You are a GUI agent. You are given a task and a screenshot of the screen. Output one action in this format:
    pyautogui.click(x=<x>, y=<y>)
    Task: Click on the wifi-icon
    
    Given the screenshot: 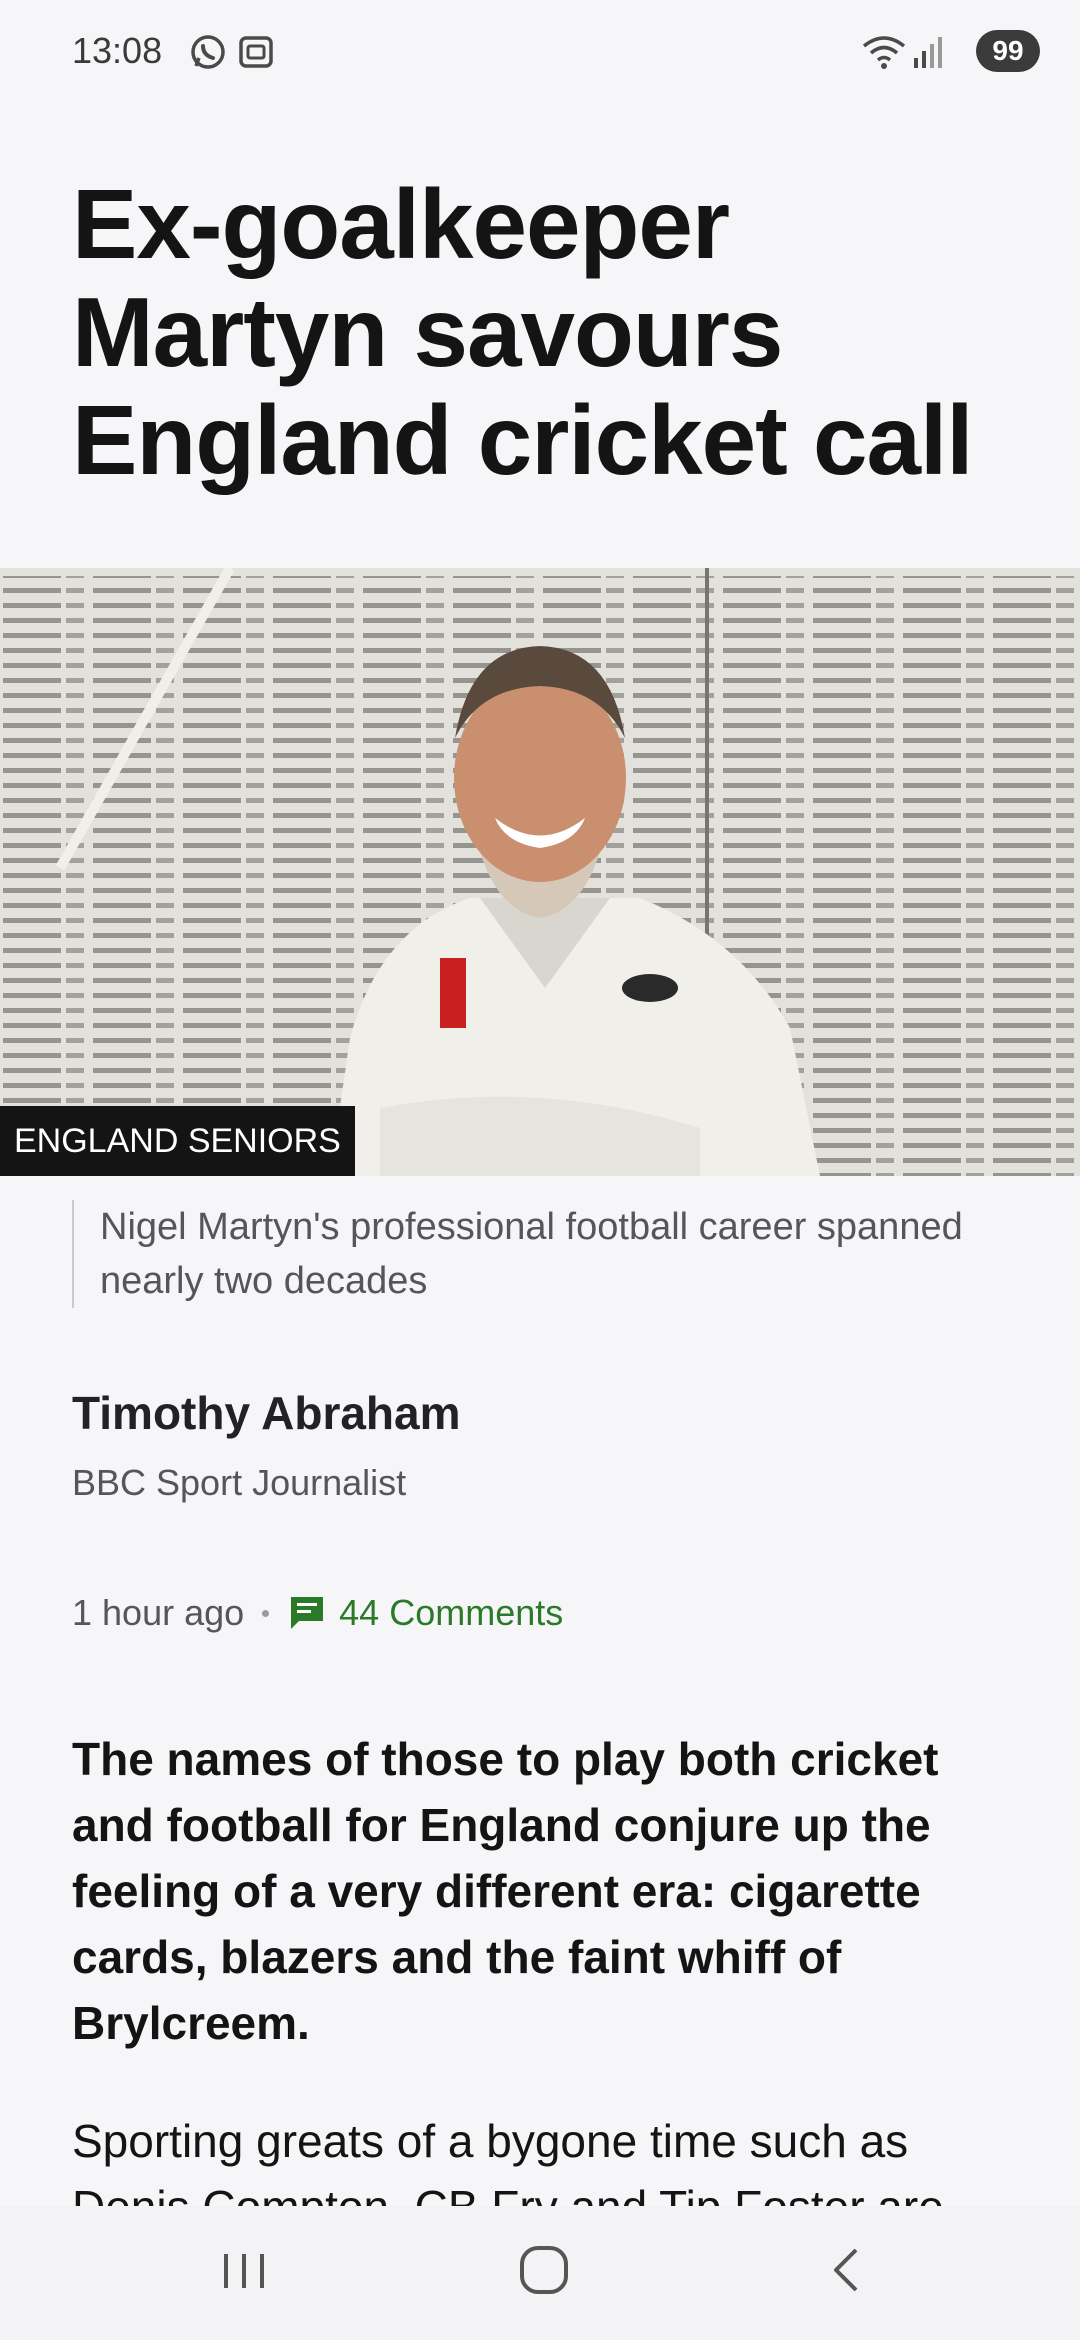 What is the action you would take?
    pyautogui.click(x=884, y=54)
    